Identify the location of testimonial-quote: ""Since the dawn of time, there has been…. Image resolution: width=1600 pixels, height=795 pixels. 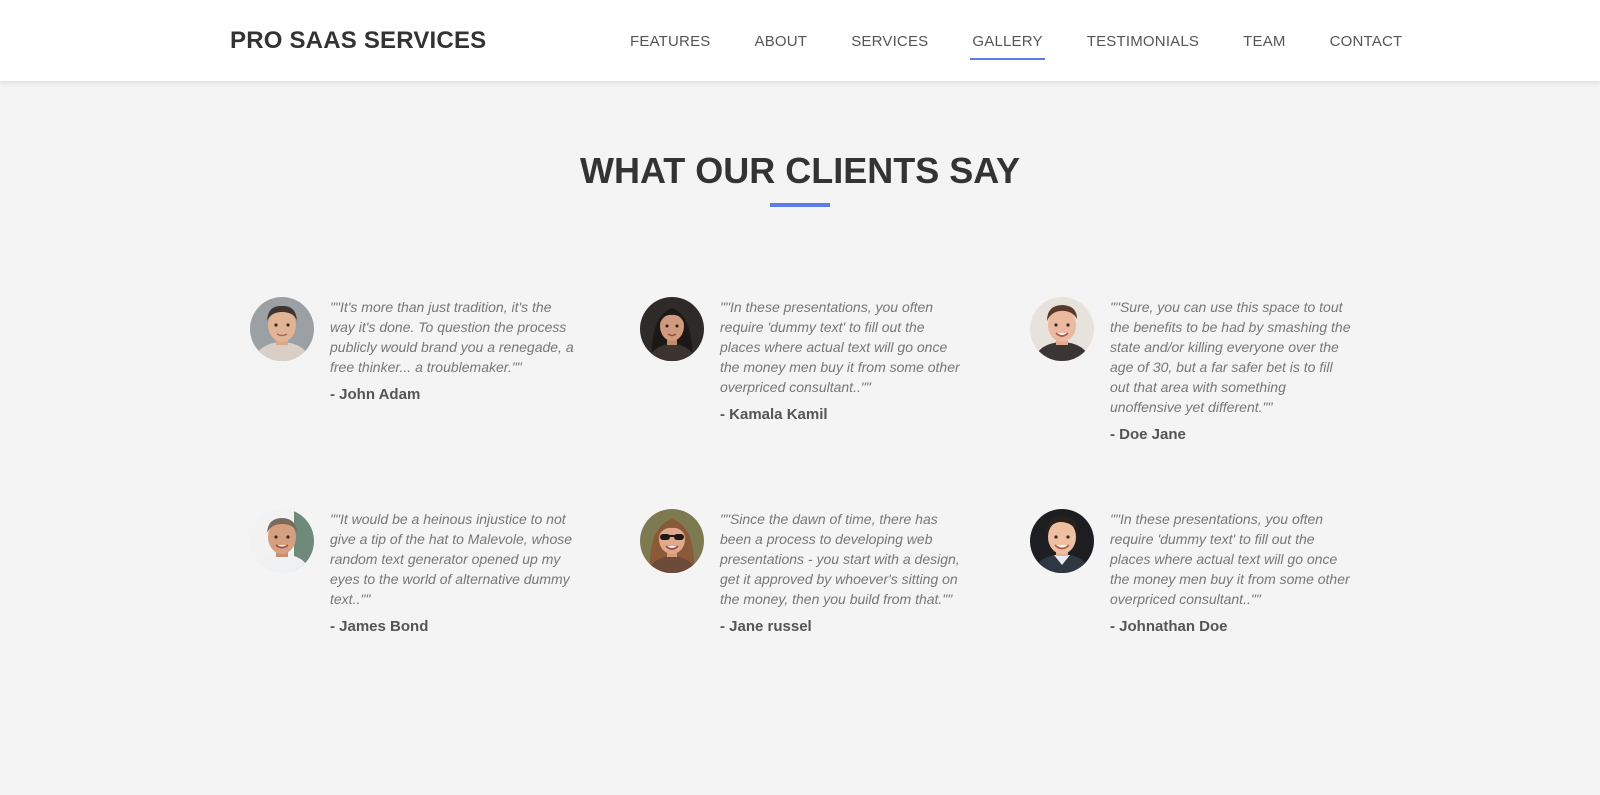
(840, 559).